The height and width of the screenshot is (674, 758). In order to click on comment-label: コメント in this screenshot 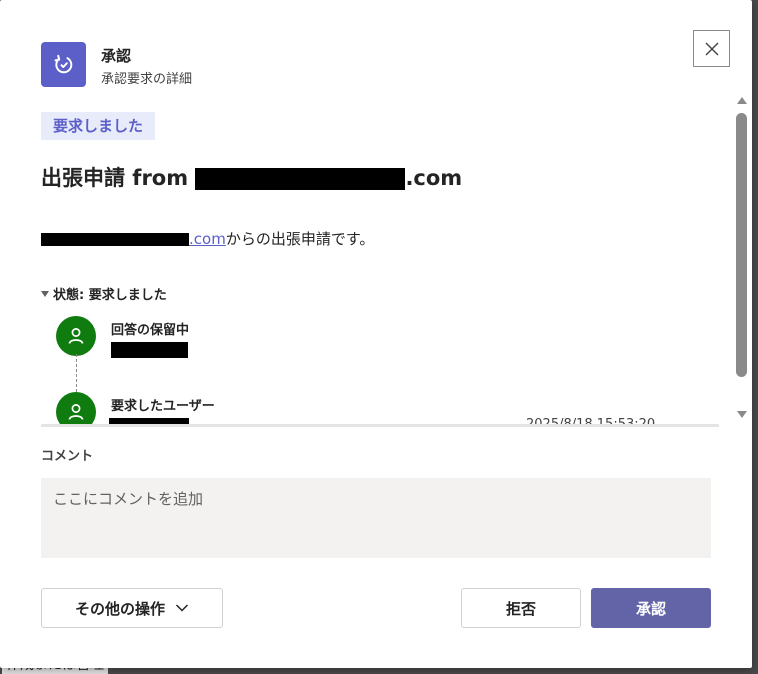, I will do `click(67, 456)`.